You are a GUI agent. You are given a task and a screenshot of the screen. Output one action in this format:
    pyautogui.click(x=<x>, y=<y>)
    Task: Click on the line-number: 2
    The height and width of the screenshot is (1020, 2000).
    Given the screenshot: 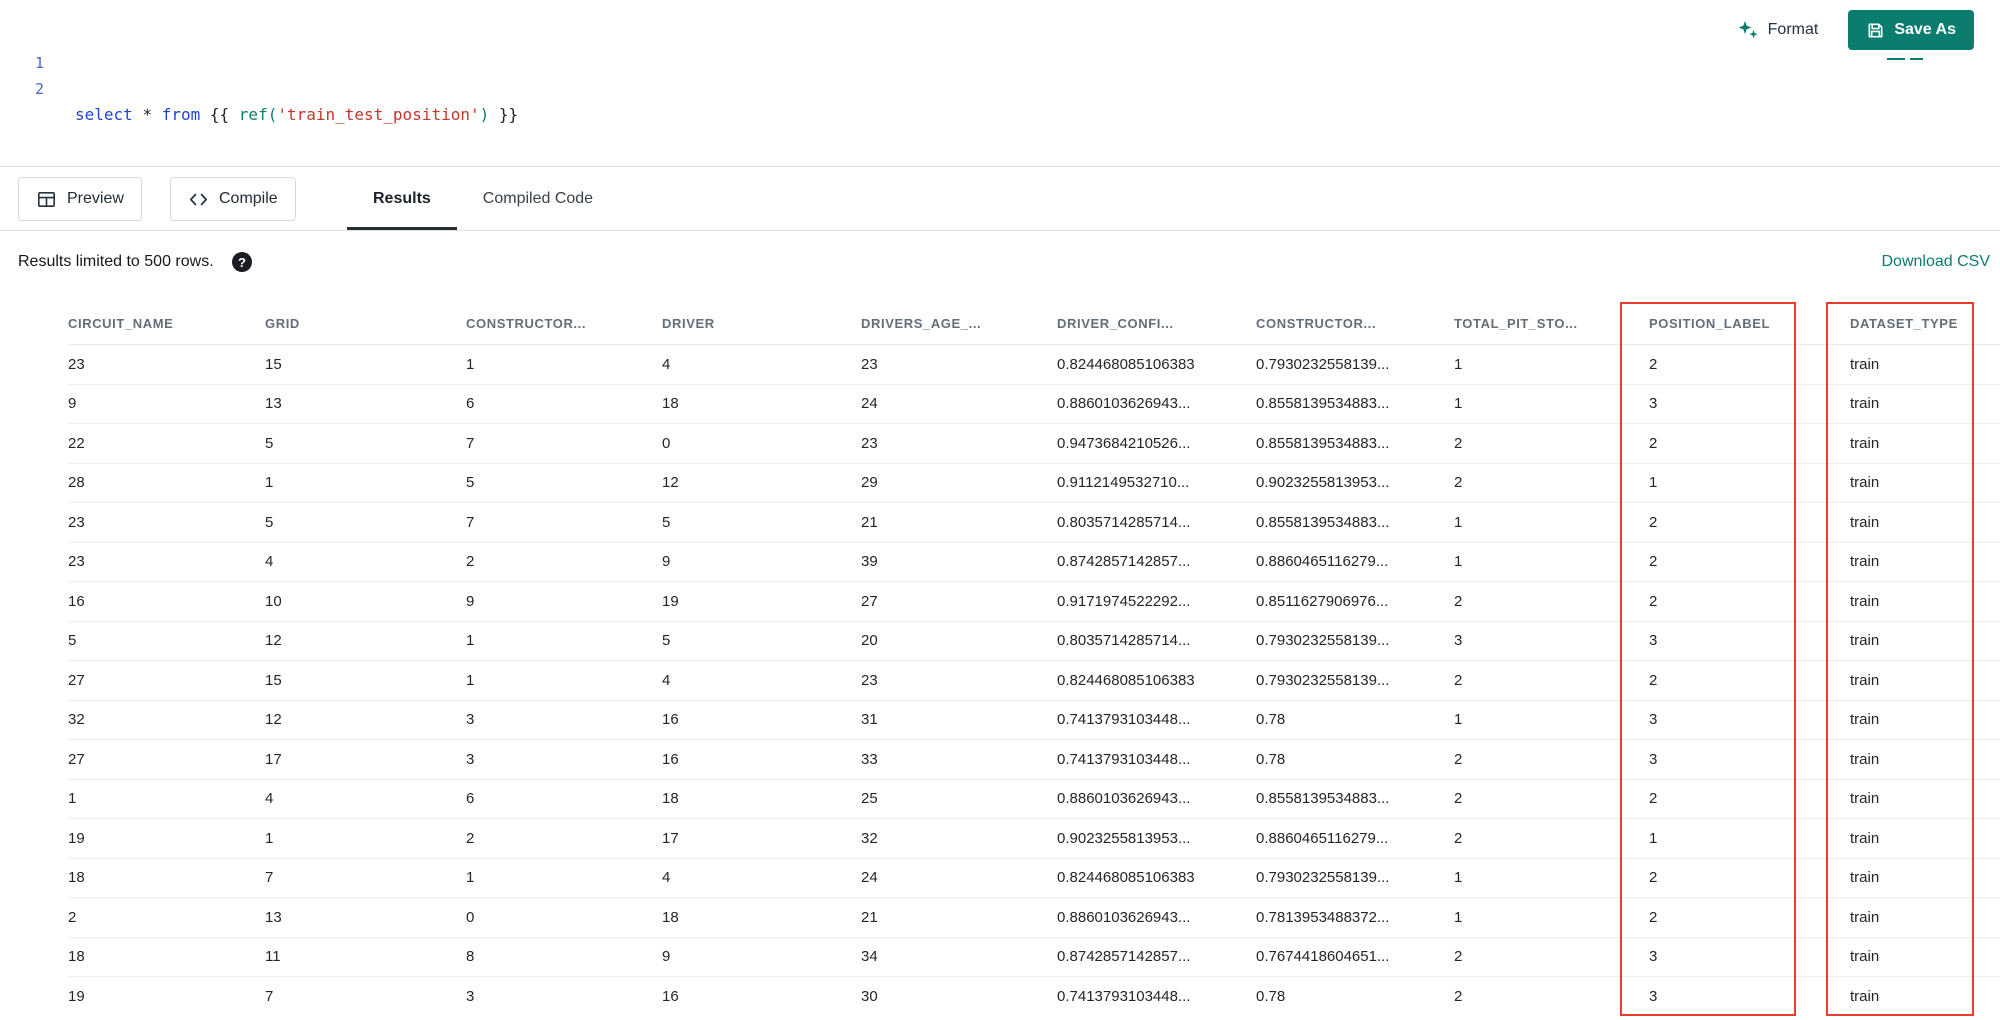 What is the action you would take?
    pyautogui.click(x=39, y=89)
    